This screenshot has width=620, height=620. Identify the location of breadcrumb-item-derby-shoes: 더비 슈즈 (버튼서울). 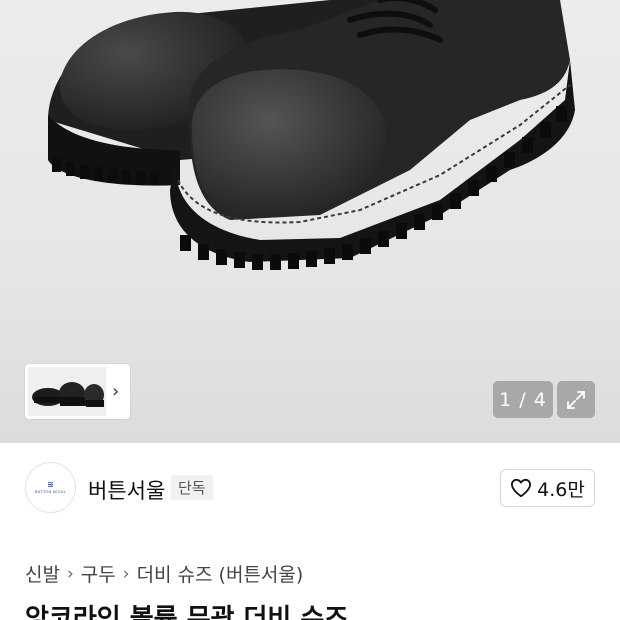
(220, 573).